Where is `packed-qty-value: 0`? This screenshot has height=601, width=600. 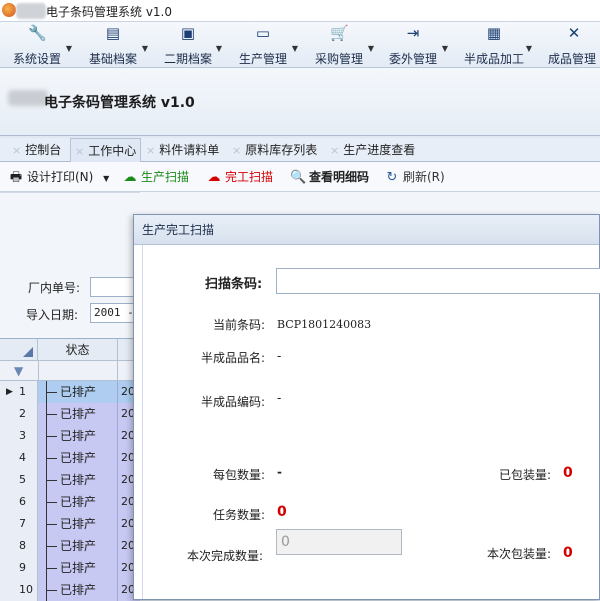
packed-qty-value: 0 is located at coordinates (568, 473).